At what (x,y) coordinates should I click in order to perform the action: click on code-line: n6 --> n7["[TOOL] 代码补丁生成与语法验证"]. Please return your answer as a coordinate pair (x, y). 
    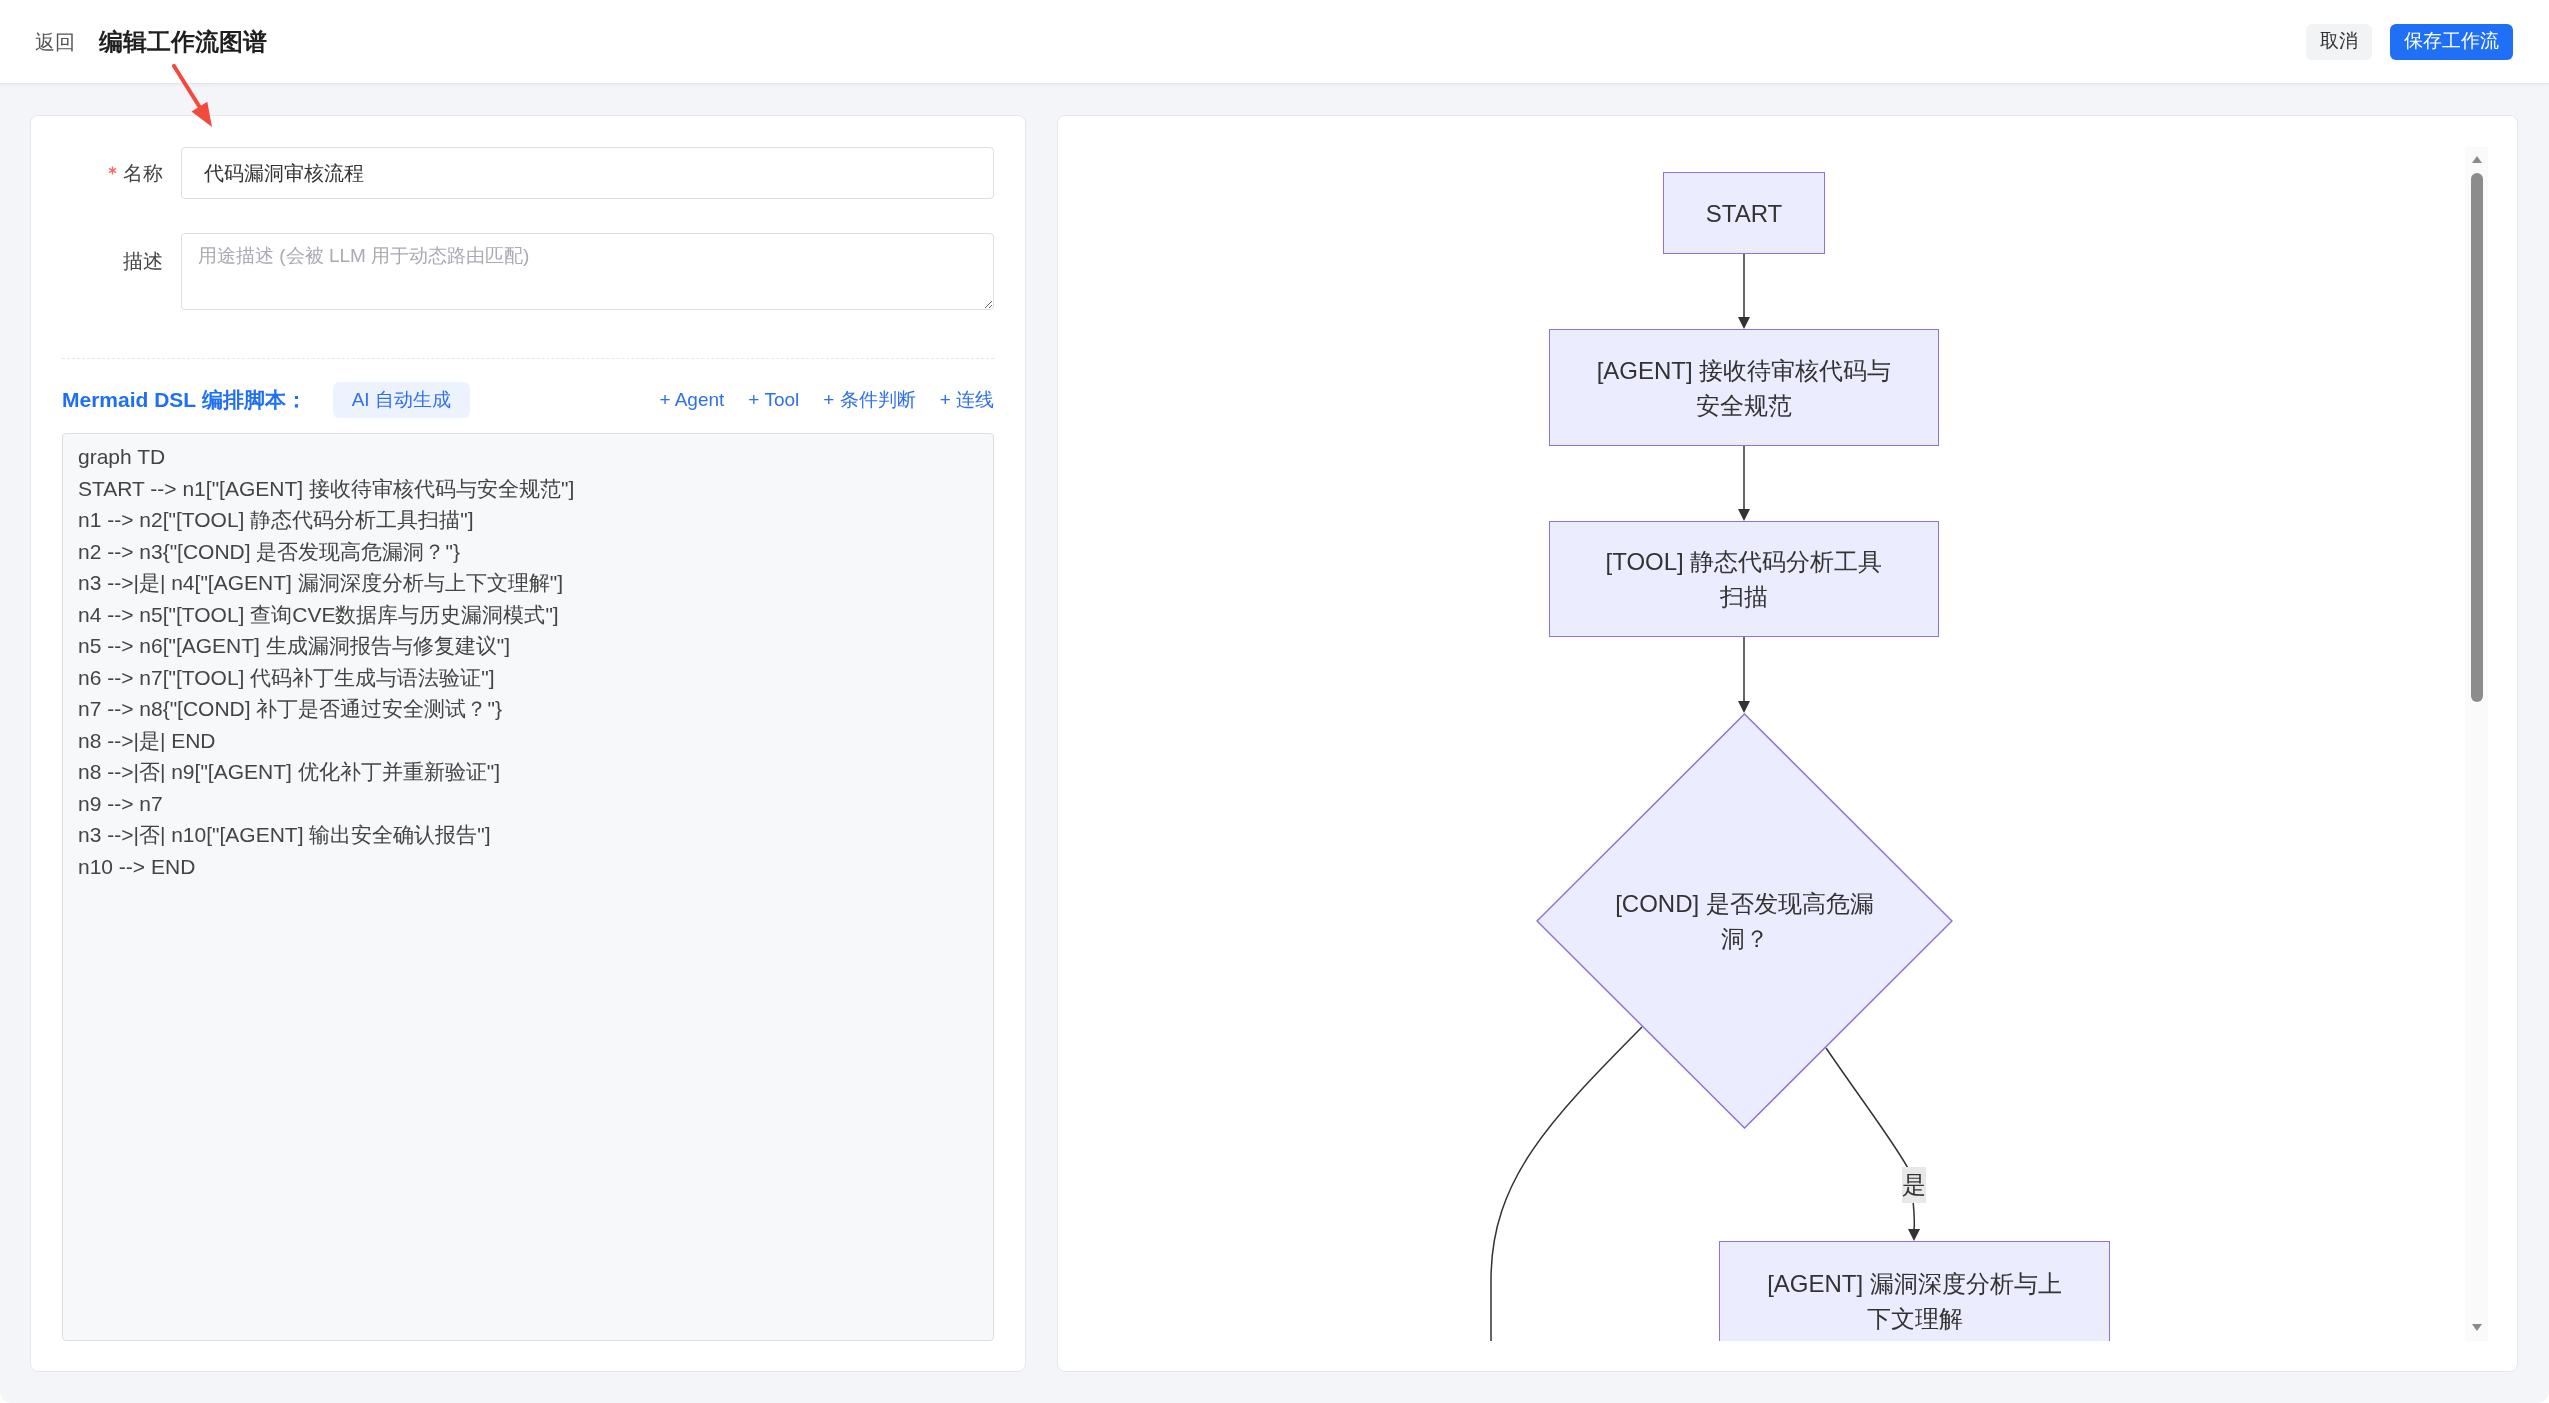
    Looking at the image, I should click on (286, 677).